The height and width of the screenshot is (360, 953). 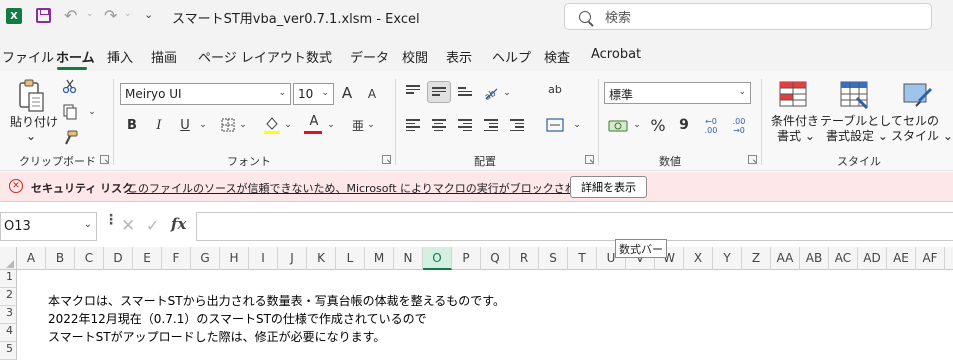 I want to click on column-header-j: J, so click(x=292, y=258).